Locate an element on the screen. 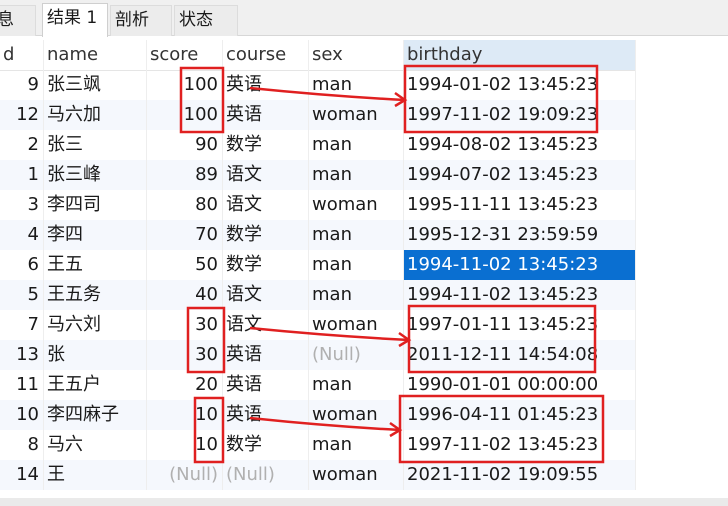  tab-result-1: 结果 1 is located at coordinates (75, 20).